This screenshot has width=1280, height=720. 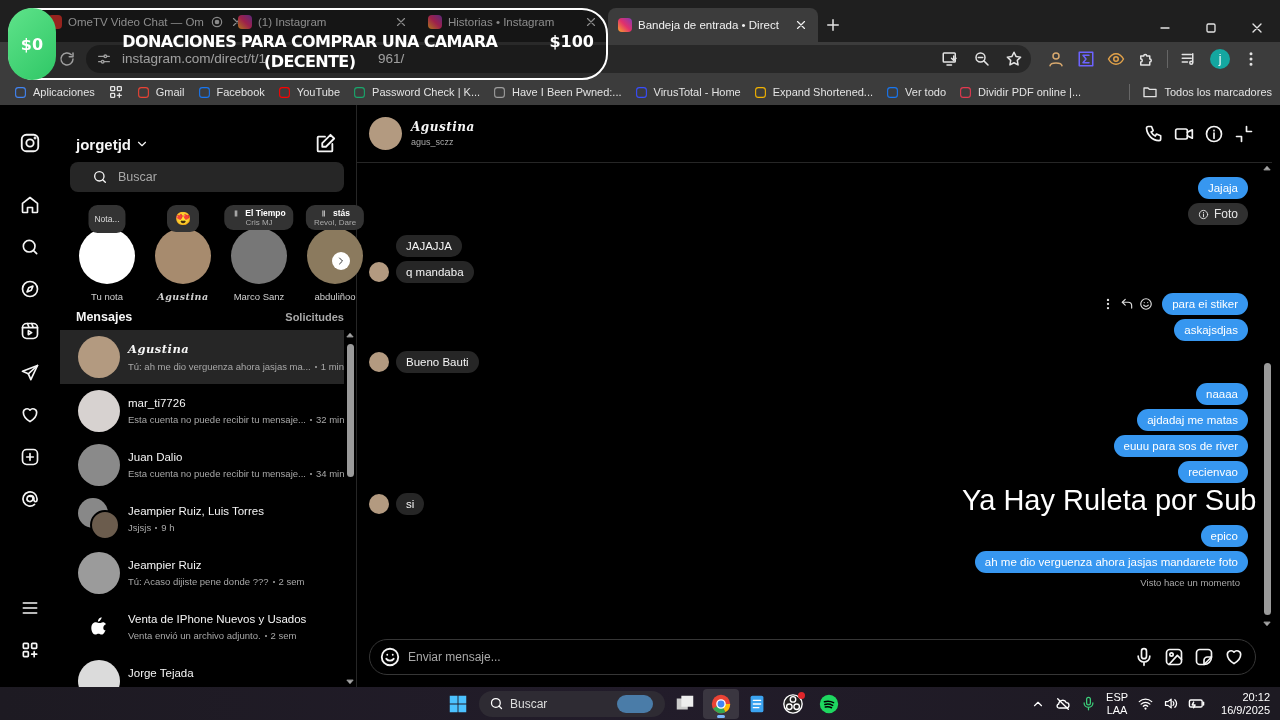 What do you see at coordinates (721, 703) in the screenshot?
I see `taskbar-app` at bounding box center [721, 703].